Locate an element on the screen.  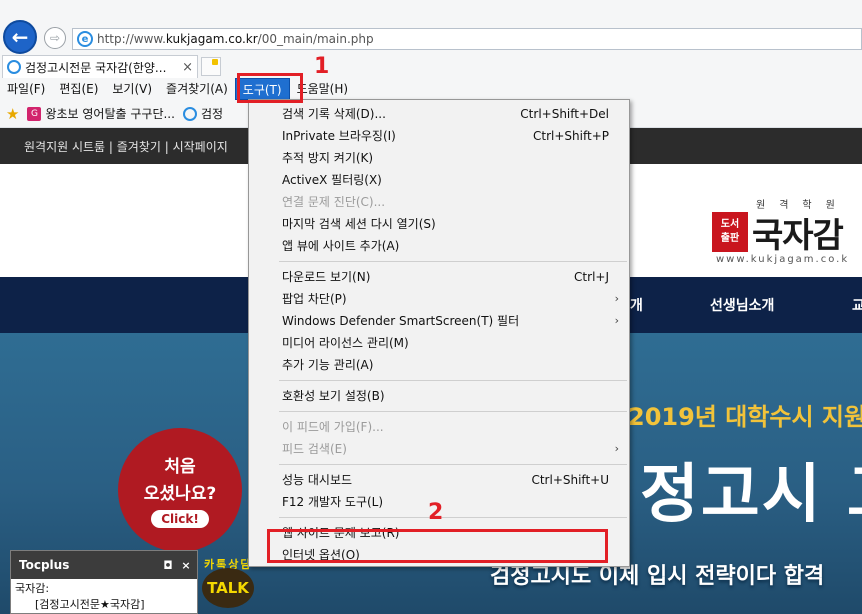
tools-menu-item: Windows Defender SmartScreen(T) 필터 › is located at coordinates (439, 321).